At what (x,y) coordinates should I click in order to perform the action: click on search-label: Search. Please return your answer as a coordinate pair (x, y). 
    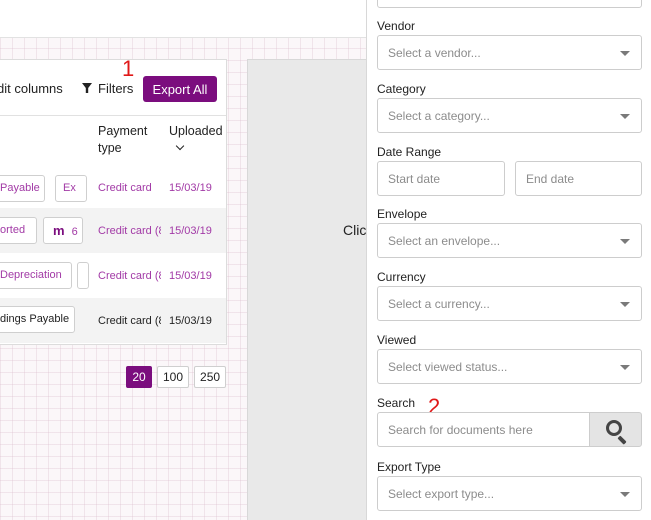
    Looking at the image, I should click on (396, 403).